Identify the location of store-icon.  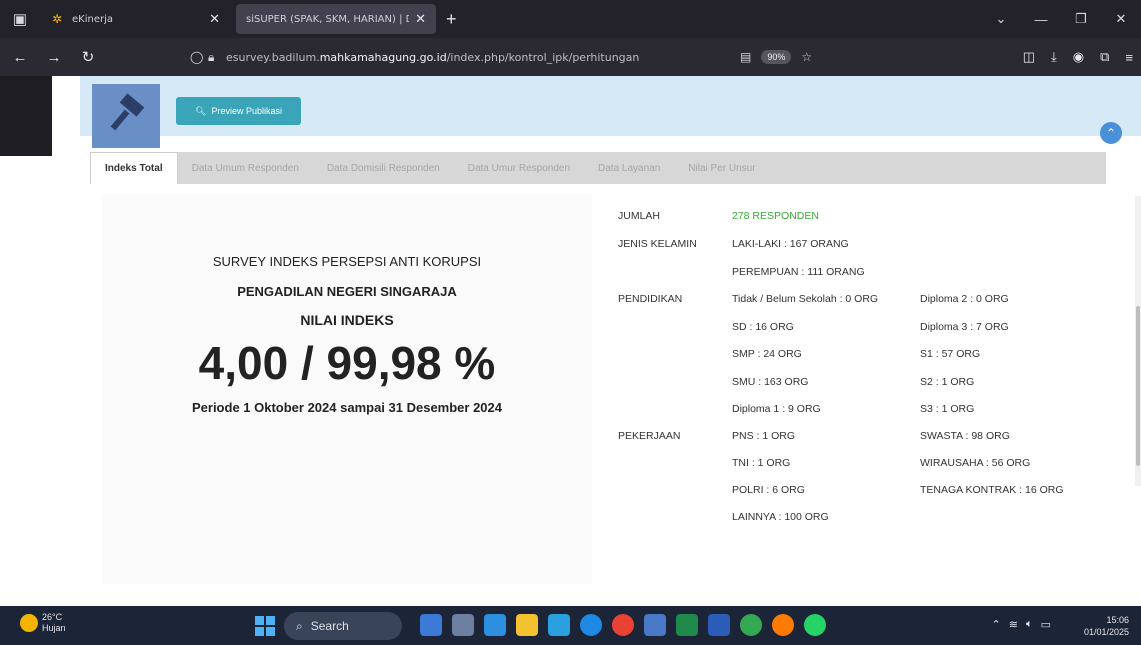
(655, 625).